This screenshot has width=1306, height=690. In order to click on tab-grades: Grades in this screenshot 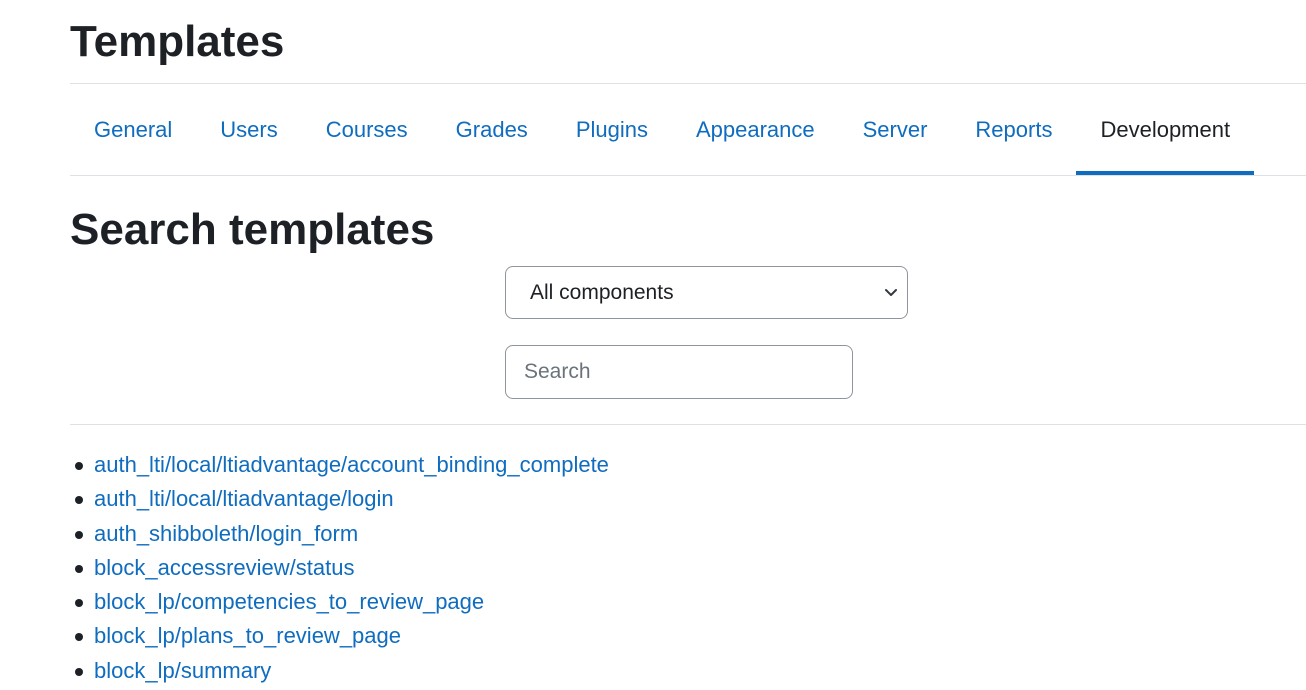, I will do `click(492, 129)`.